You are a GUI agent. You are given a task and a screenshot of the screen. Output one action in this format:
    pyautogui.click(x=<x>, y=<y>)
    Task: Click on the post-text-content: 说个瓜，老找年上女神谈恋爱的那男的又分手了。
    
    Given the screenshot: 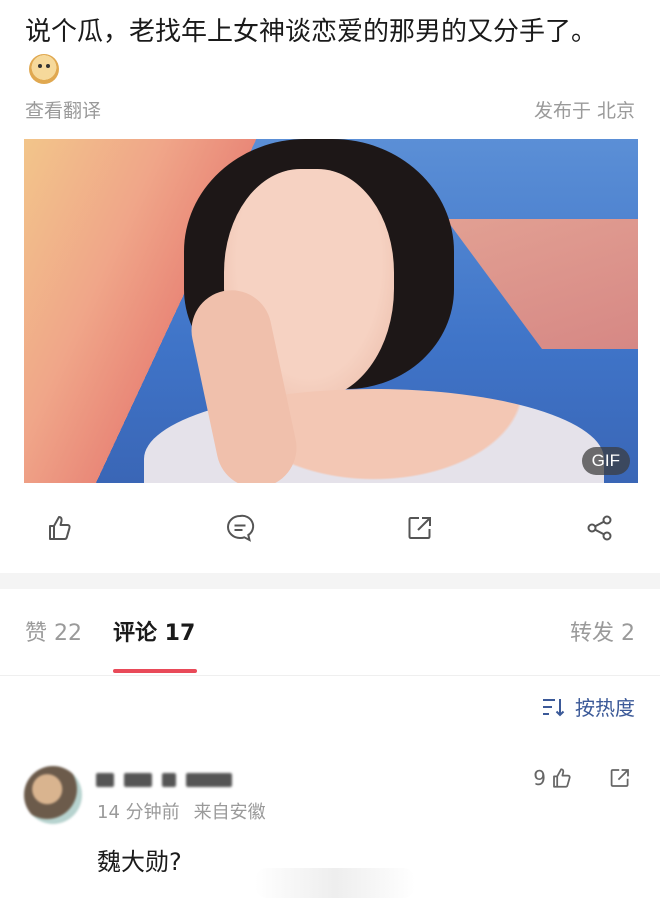 What is the action you would take?
    pyautogui.click(x=311, y=32)
    